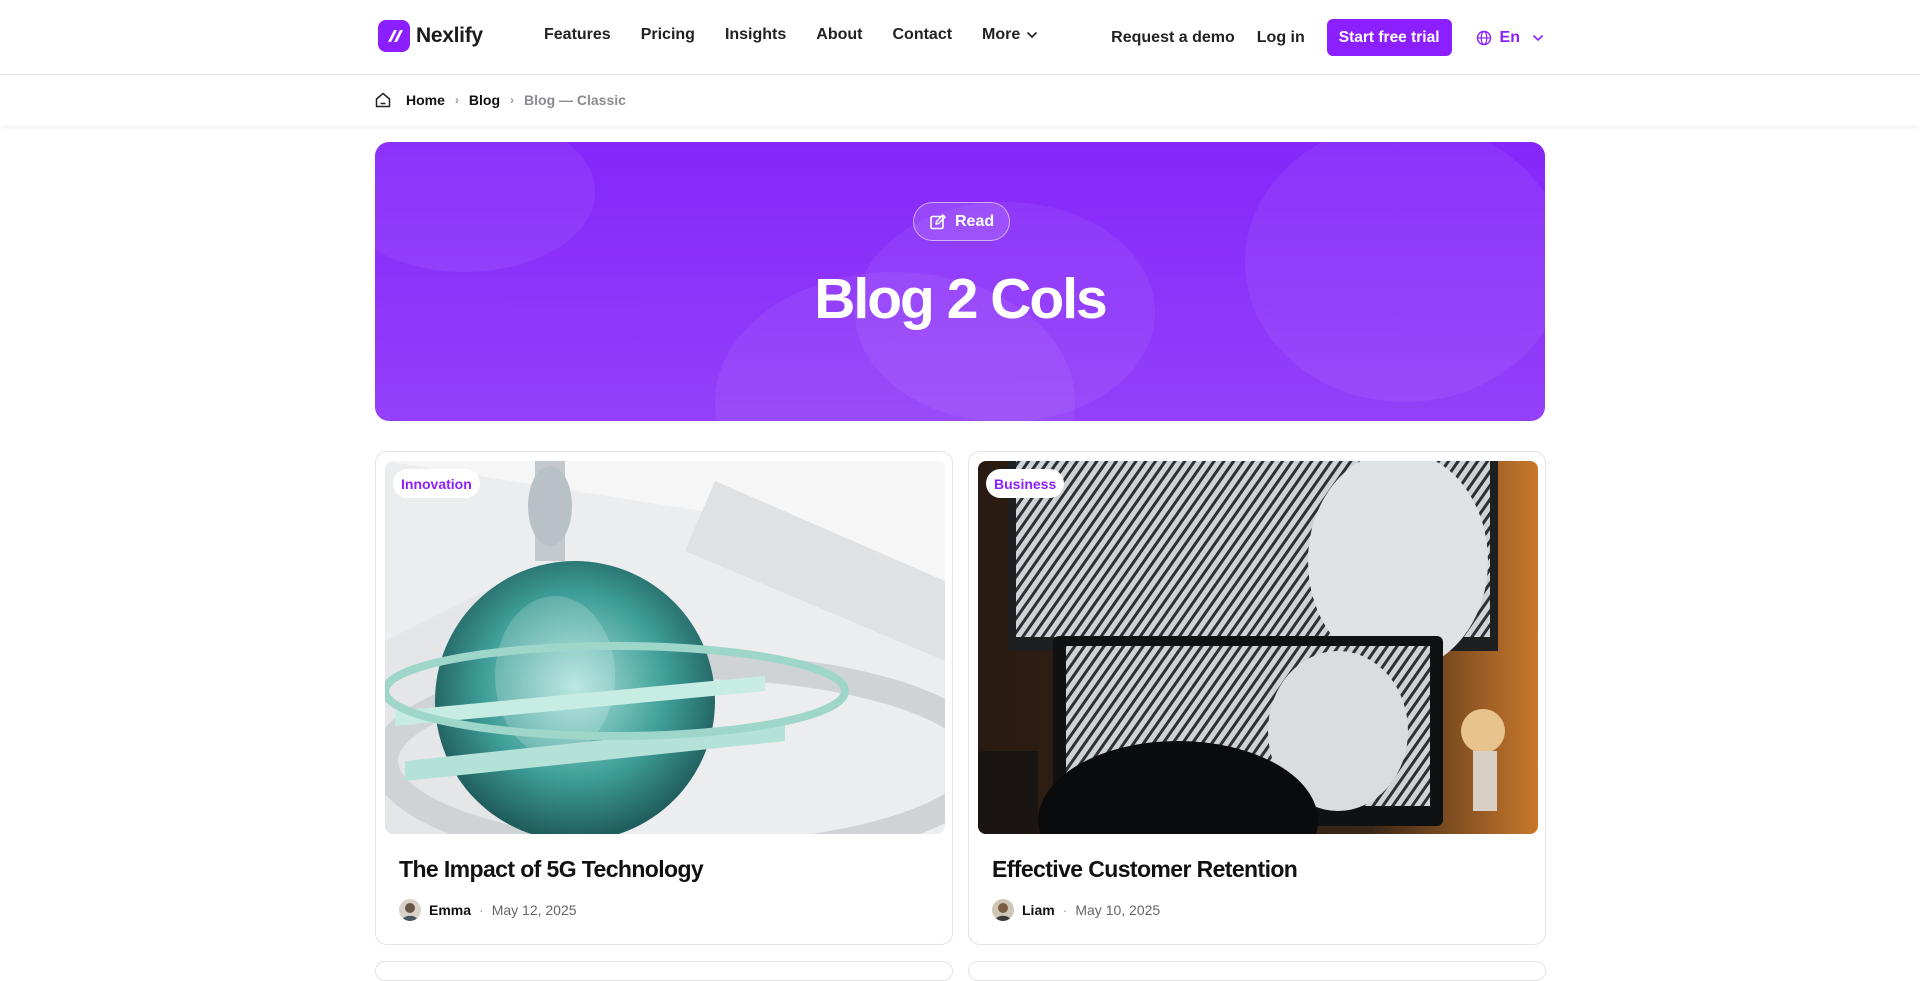 This screenshot has width=1920, height=981. I want to click on language-label: En, so click(1509, 37).